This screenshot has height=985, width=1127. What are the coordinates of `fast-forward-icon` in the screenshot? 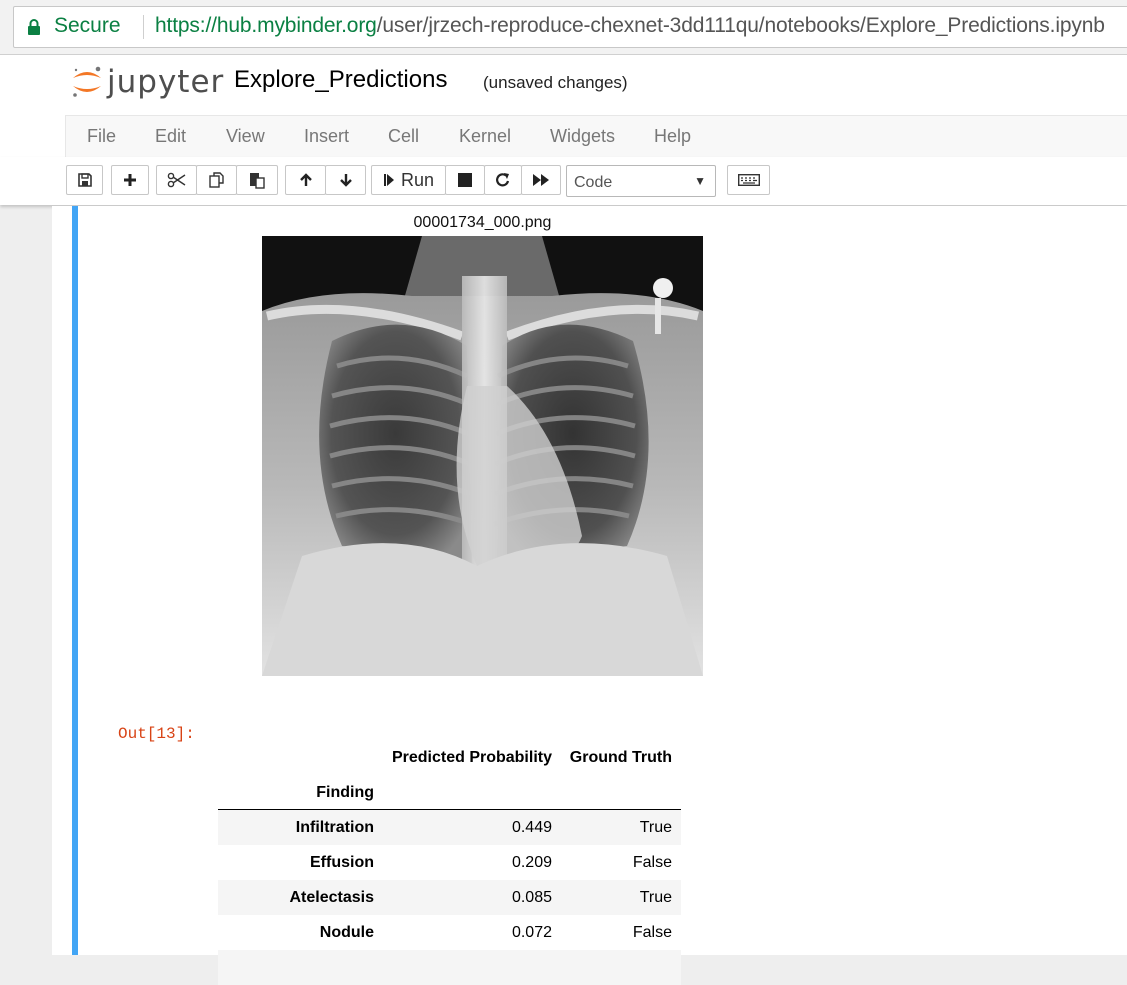 It's located at (541, 180).